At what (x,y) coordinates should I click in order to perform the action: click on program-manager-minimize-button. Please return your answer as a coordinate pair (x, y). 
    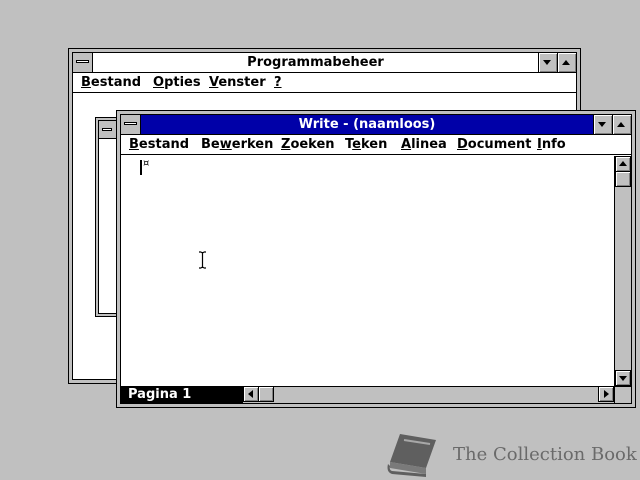
    Looking at the image, I should click on (547, 62).